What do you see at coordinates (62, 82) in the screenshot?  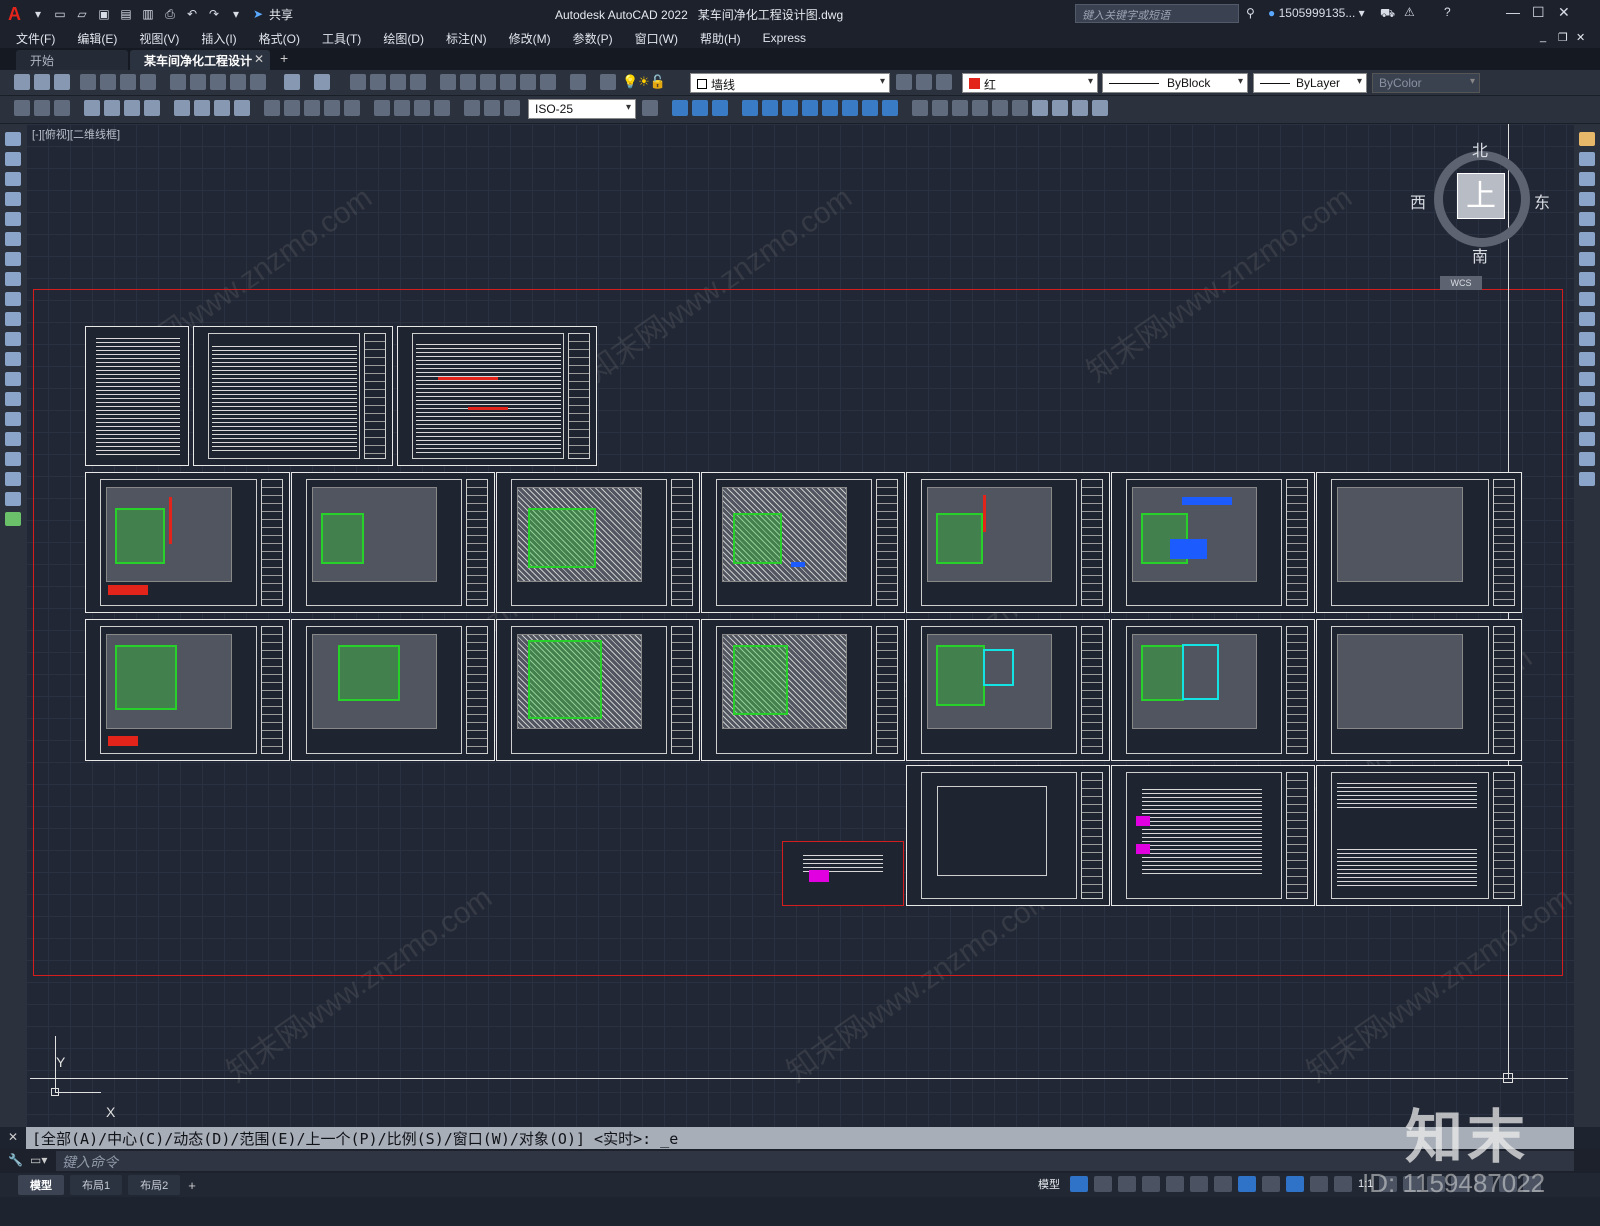 I see `save-toolbar-icon` at bounding box center [62, 82].